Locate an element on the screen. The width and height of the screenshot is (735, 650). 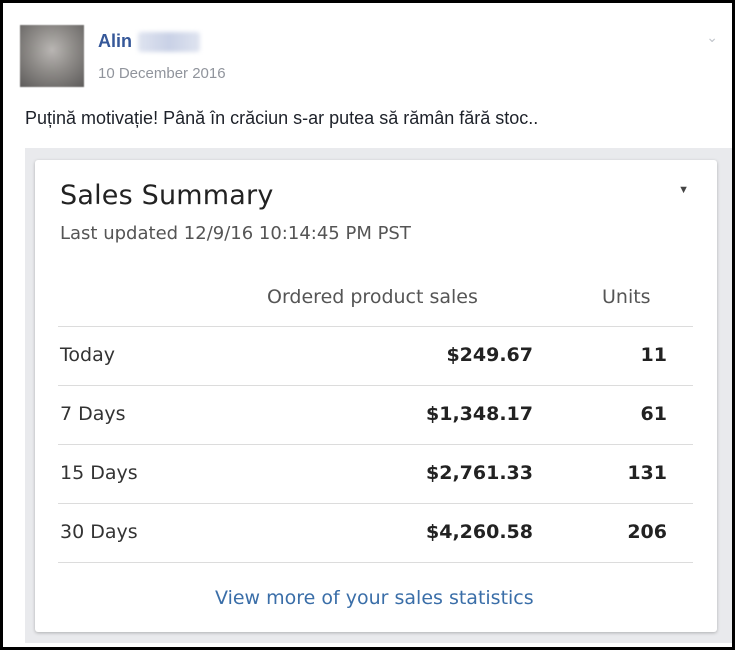
row-units: 61 is located at coordinates (653, 414).